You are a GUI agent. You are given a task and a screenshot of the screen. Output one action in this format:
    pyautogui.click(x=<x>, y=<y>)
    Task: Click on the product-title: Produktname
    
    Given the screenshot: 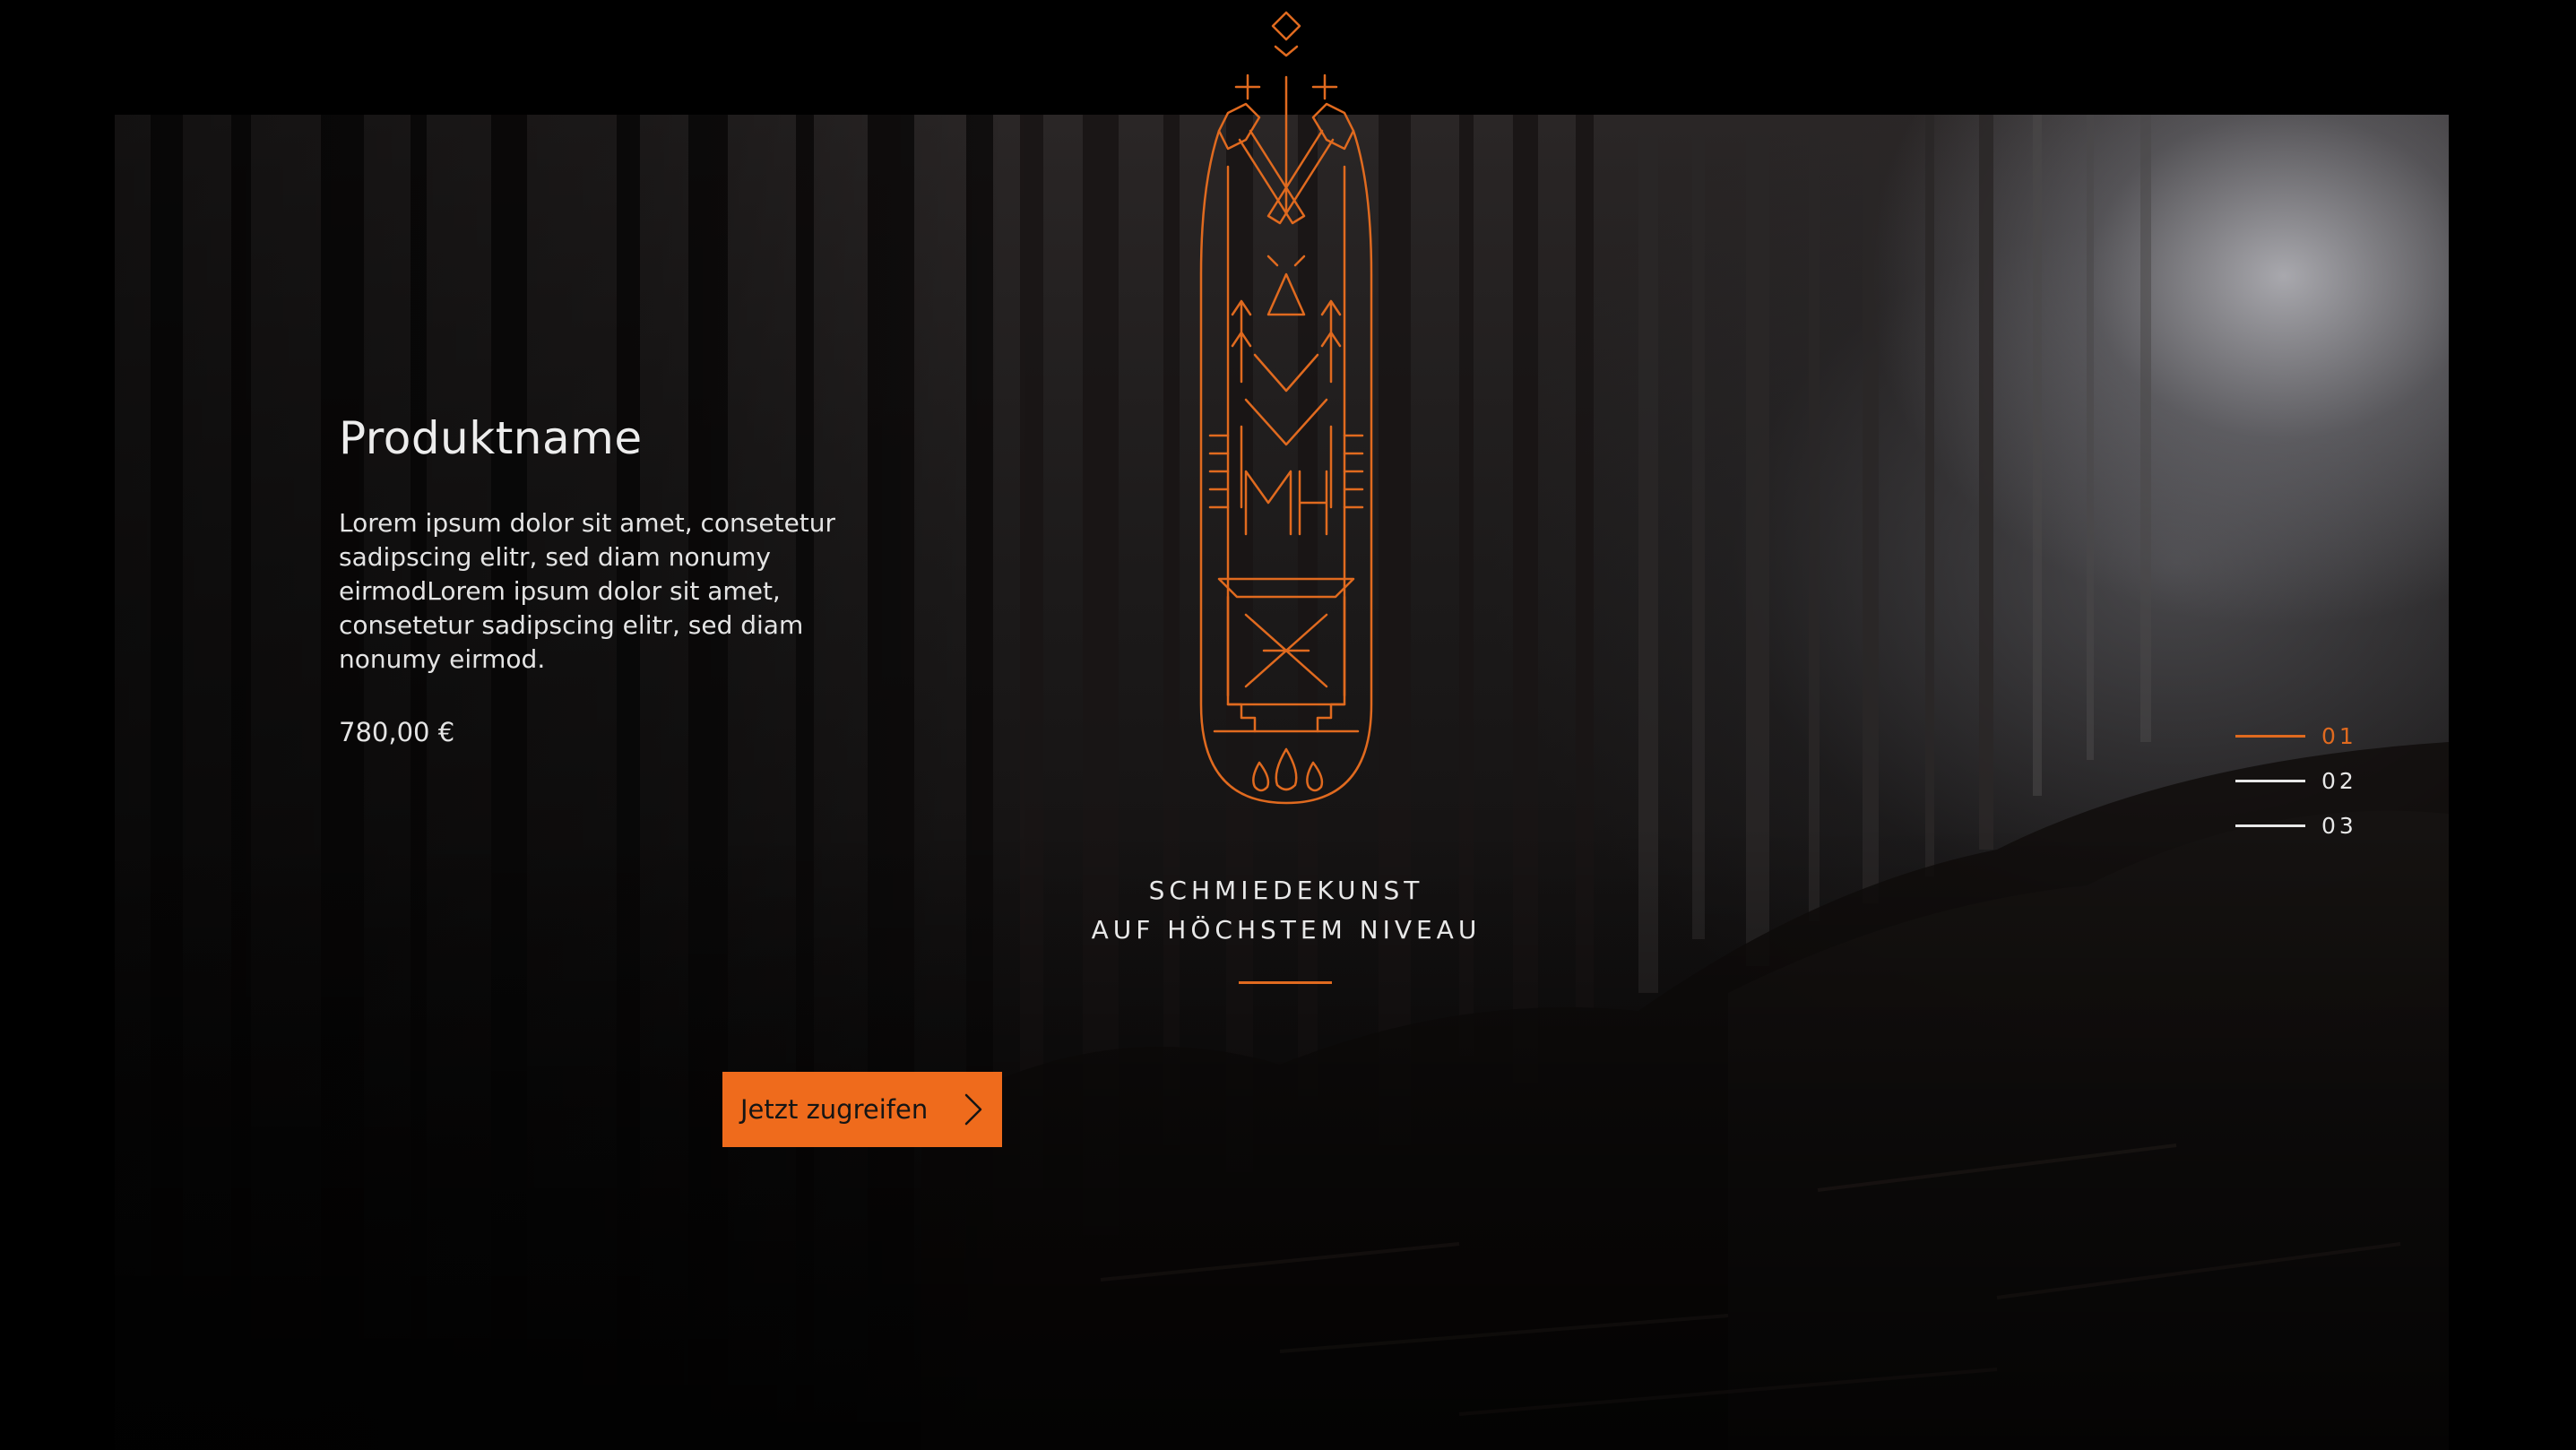 What is the action you would take?
    pyautogui.click(x=491, y=438)
    